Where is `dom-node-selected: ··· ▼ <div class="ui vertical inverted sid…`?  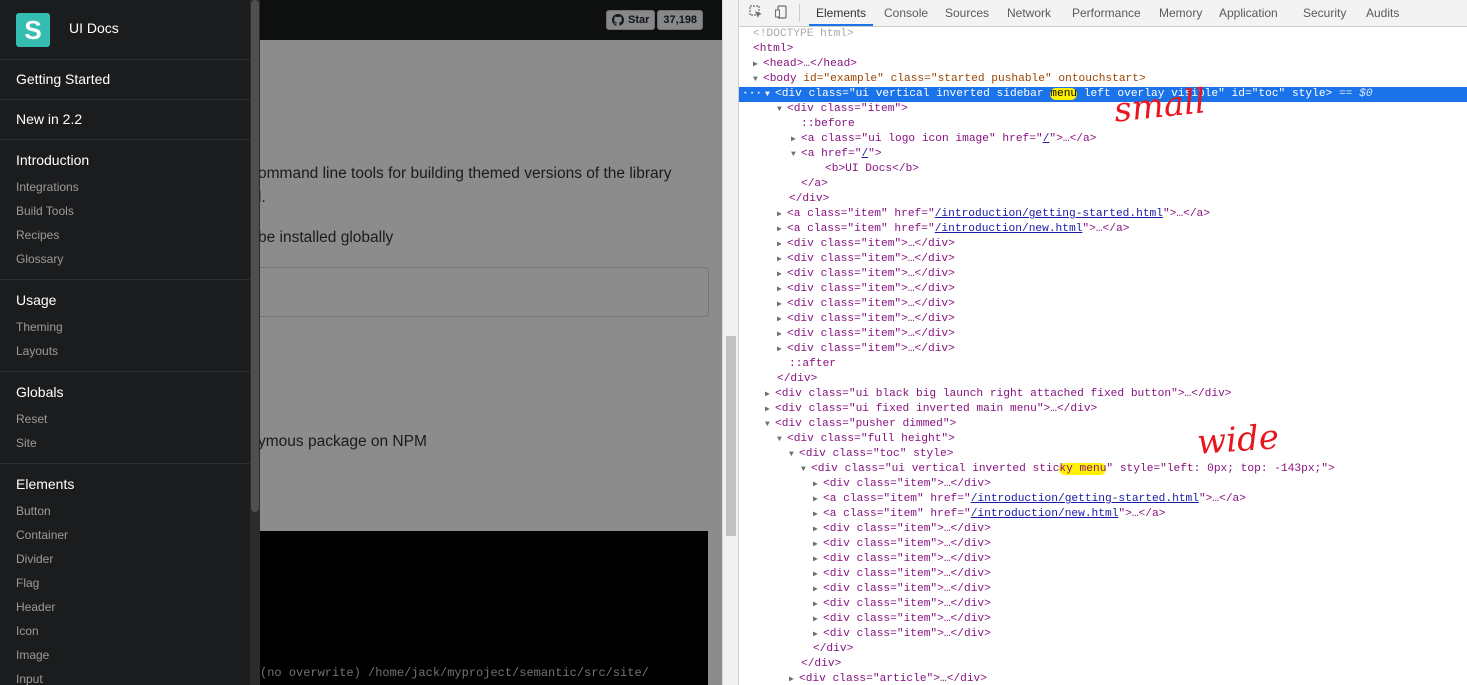 dom-node-selected: ··· ▼ <div class="ui vertical inverted sid… is located at coordinates (1103, 94).